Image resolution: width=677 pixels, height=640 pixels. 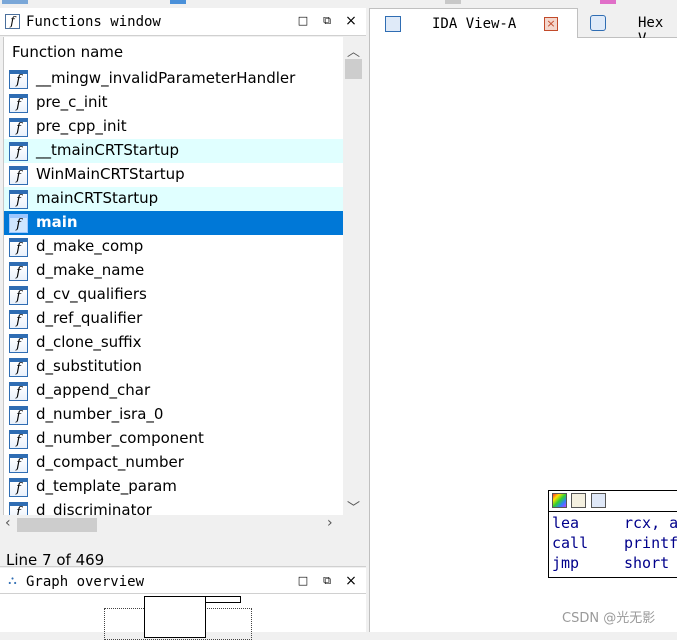 I want to click on tab-hex-view: Hex V, so click(x=628, y=27).